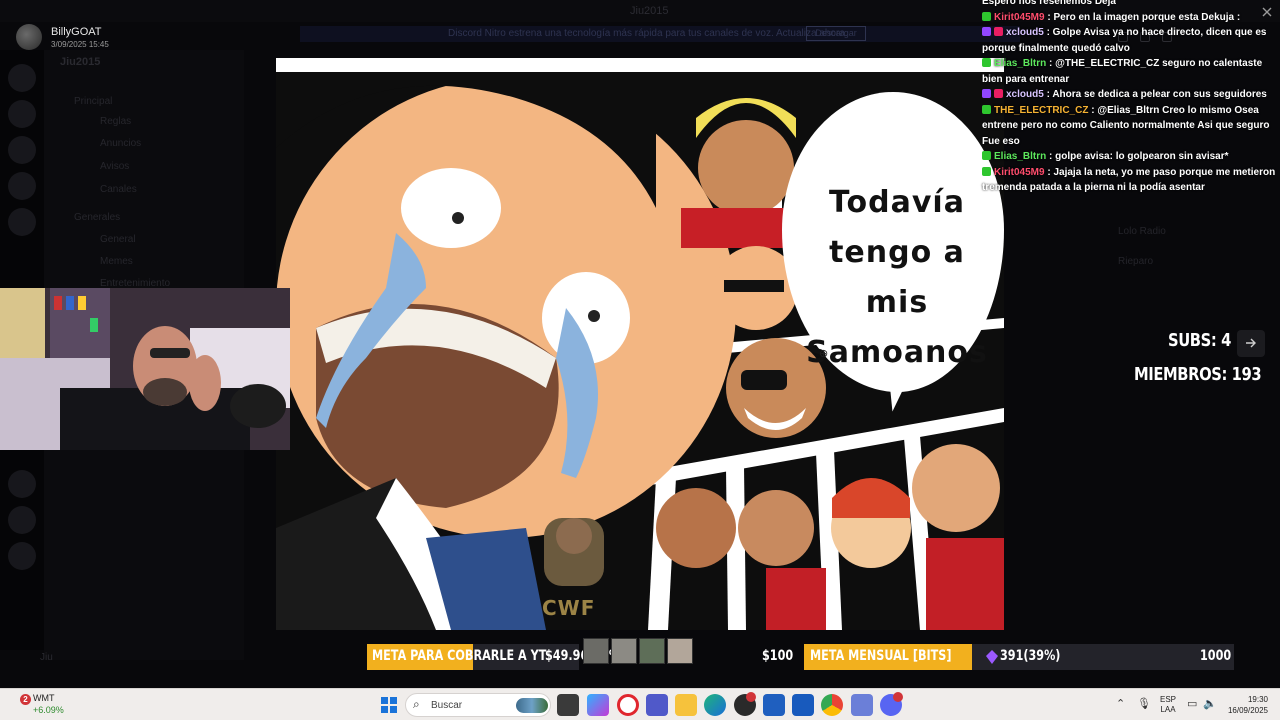  What do you see at coordinates (93, 101) in the screenshot?
I see `channel-category: Principal` at bounding box center [93, 101].